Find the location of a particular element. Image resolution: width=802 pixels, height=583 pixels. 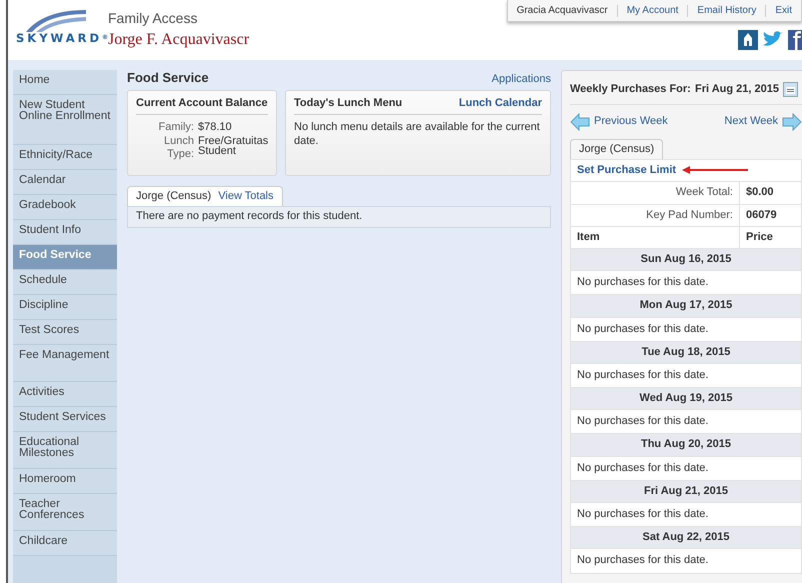

lunch-message: No lunch menu details are available for the current date. is located at coordinates (417, 134).